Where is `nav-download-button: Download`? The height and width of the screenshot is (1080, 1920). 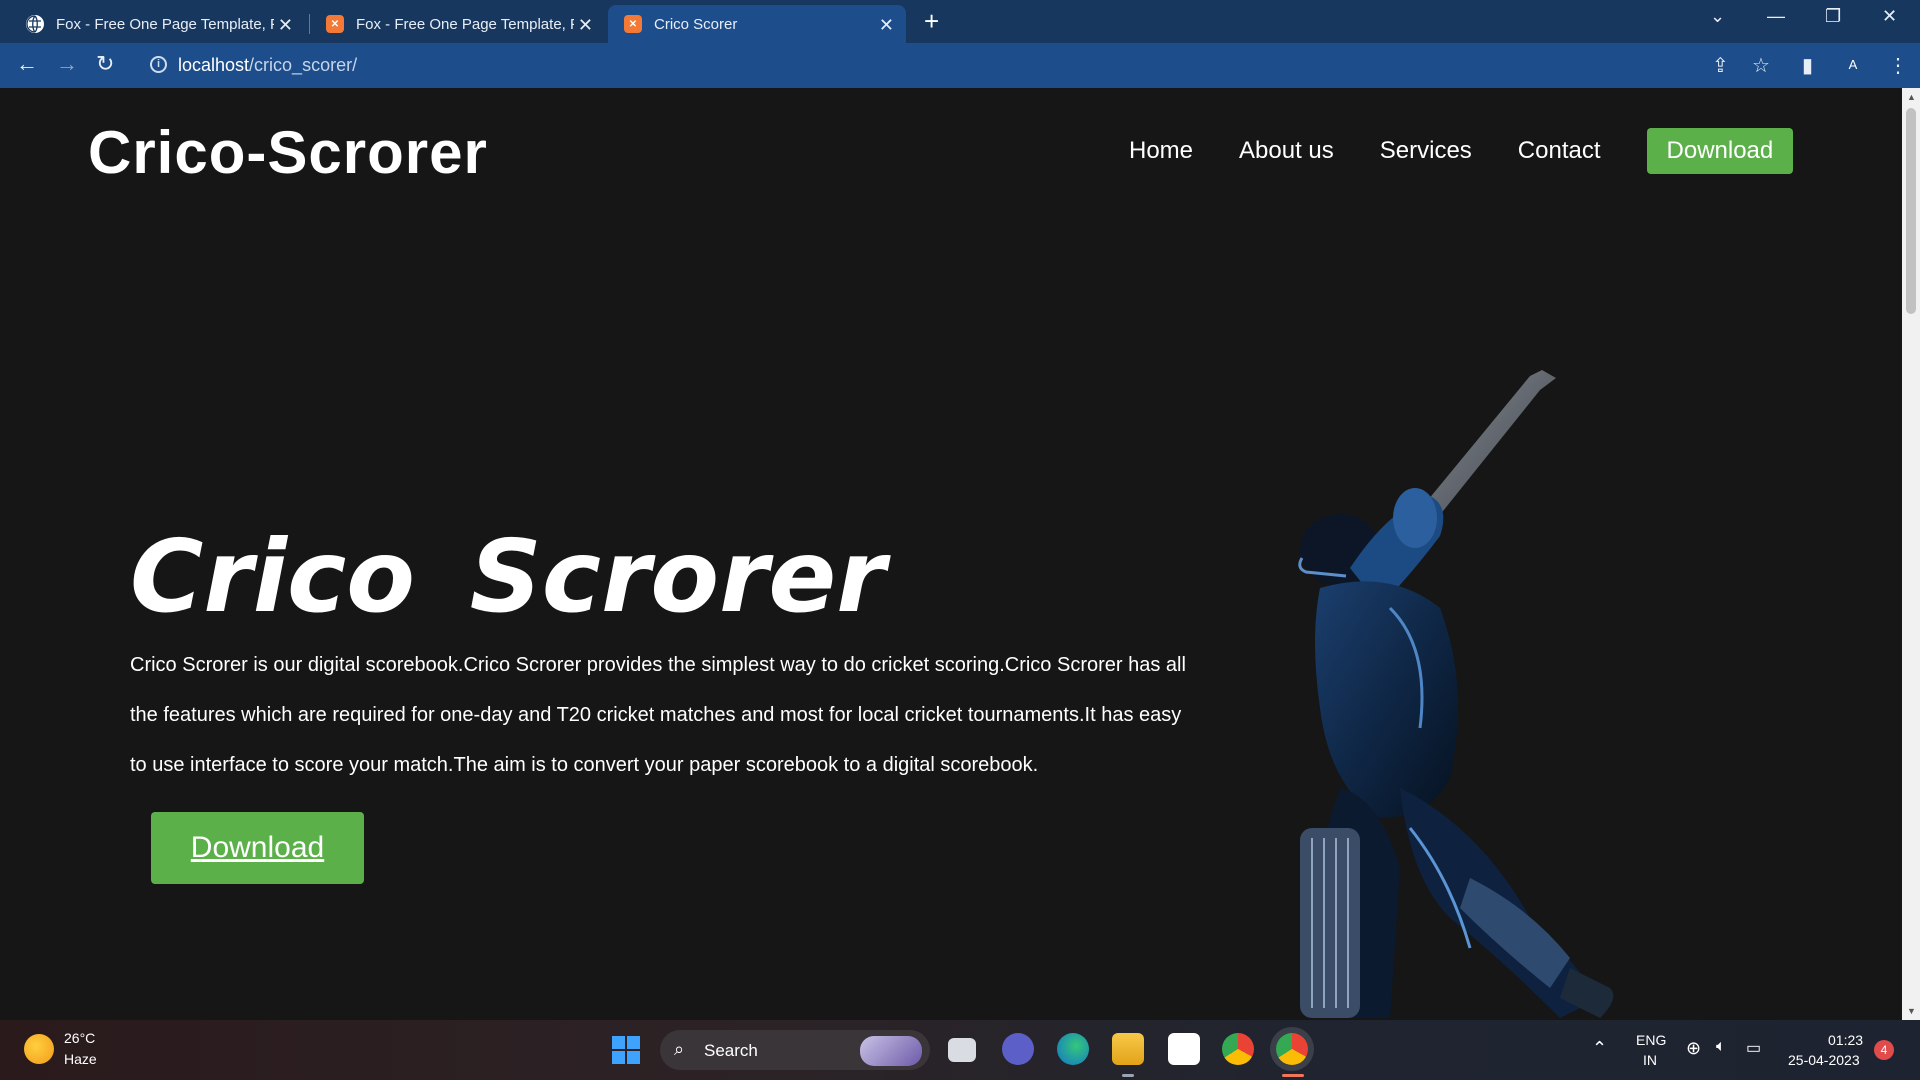
nav-download-button: Download is located at coordinates (1720, 151).